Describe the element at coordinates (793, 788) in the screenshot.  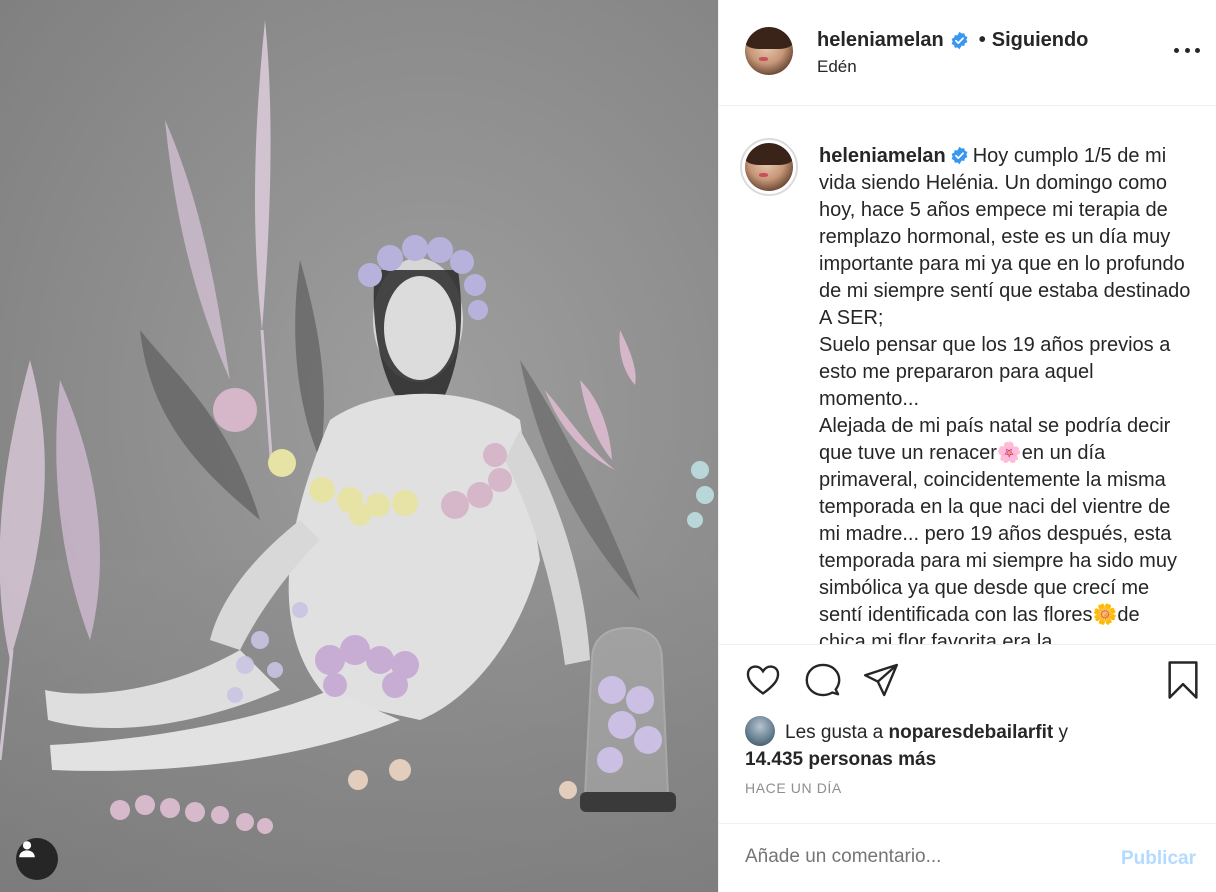
I see `post-timestamp: HACE UN DÍA` at that location.